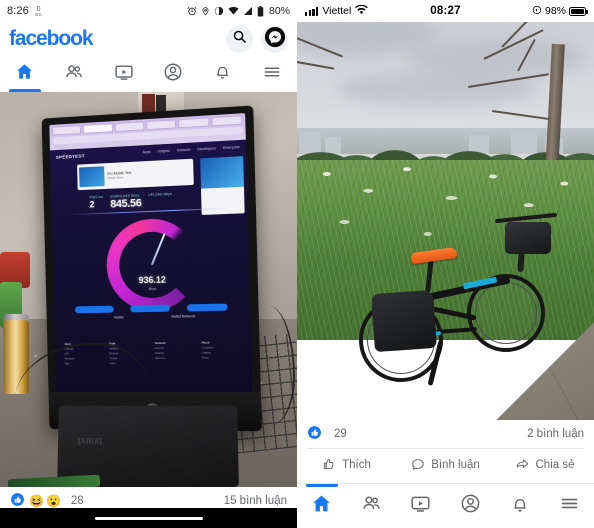 This screenshot has height=528, width=594. What do you see at coordinates (51, 38) in the screenshot?
I see `facebook-logo: facebook` at bounding box center [51, 38].